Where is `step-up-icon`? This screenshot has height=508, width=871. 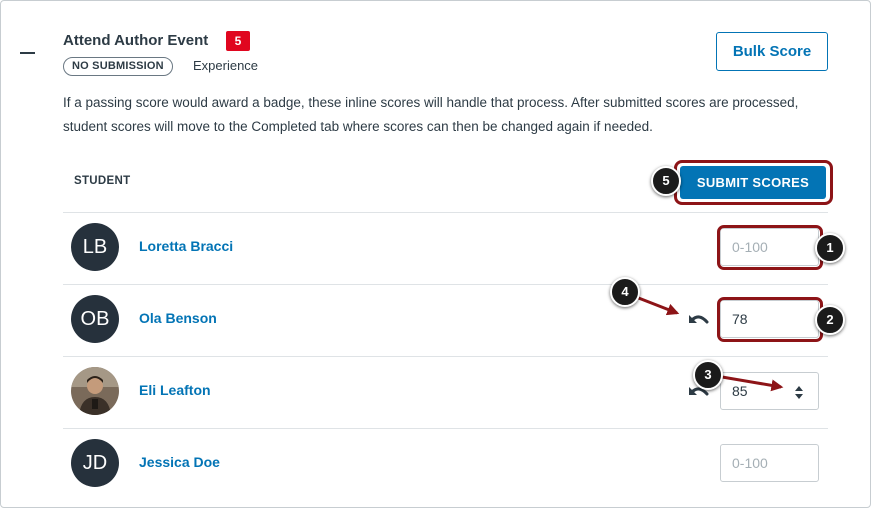
step-up-icon is located at coordinates (799, 388).